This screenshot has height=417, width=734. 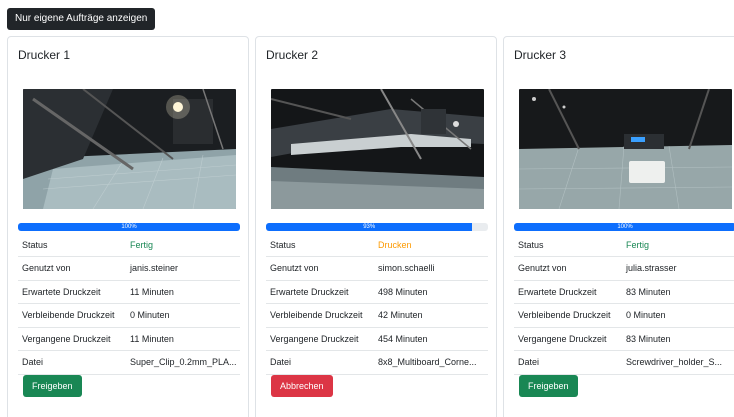 I want to click on table-row: Erwartete Druckzeit 83 Minuten, so click(x=624, y=292).